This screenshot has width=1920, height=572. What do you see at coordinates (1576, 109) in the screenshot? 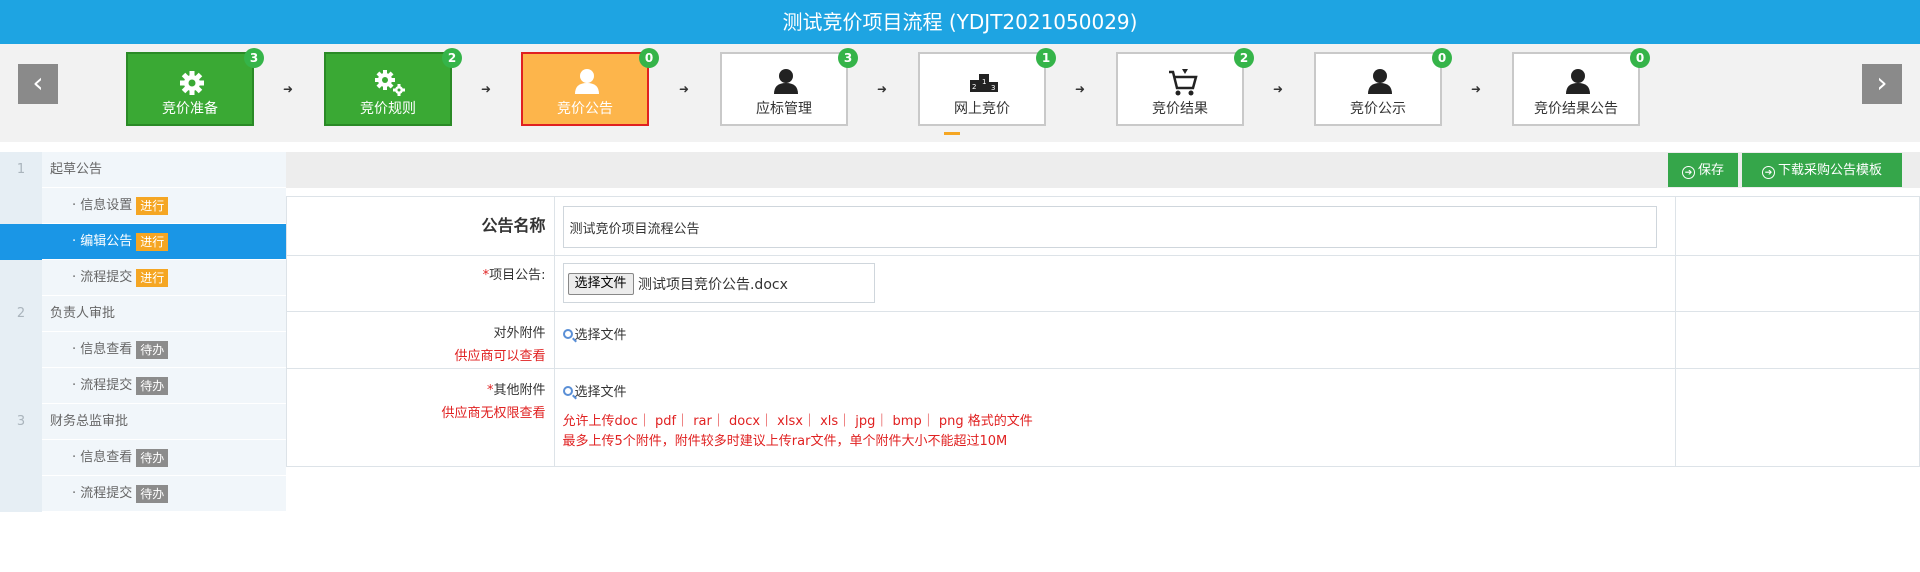
I see `step-label: 竞价结果公告` at bounding box center [1576, 109].